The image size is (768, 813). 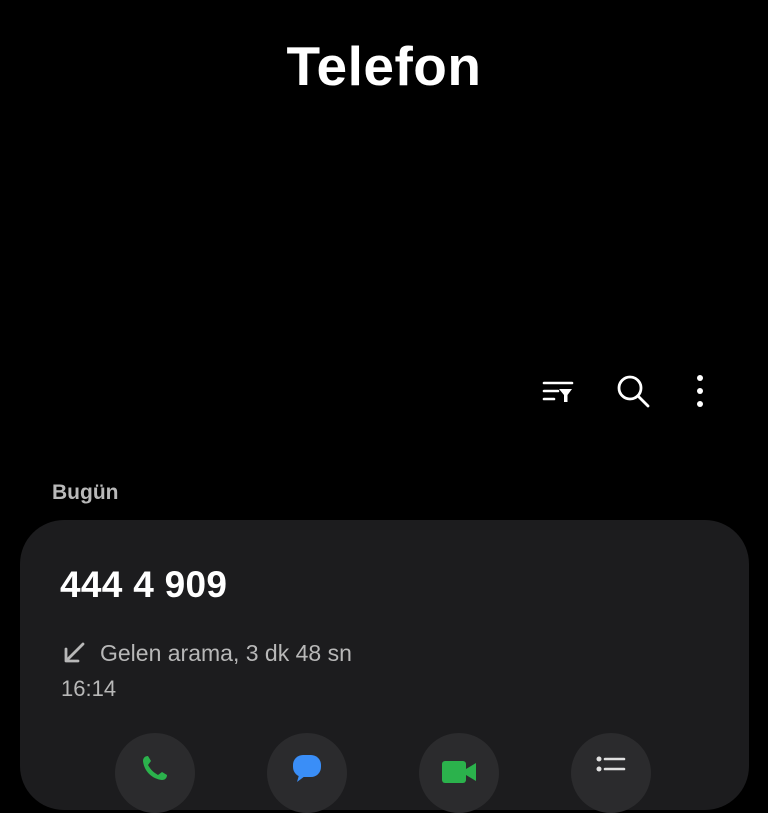 I want to click on section-label-today: Bugün, so click(x=85, y=492).